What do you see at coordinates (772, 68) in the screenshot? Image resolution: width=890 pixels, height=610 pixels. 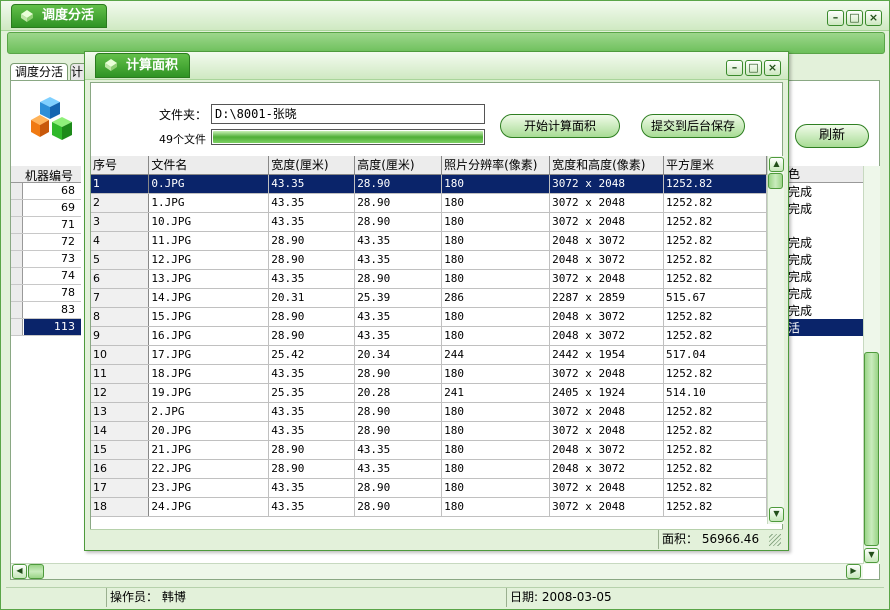 I see `dialog-close-button: ×` at bounding box center [772, 68].